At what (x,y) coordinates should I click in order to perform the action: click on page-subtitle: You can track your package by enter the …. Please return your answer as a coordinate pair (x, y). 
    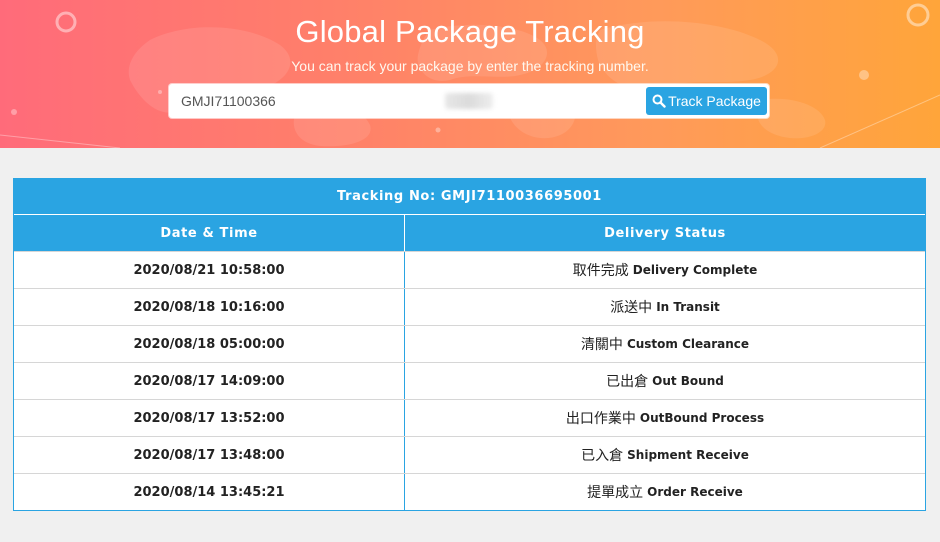
    Looking at the image, I should click on (470, 66).